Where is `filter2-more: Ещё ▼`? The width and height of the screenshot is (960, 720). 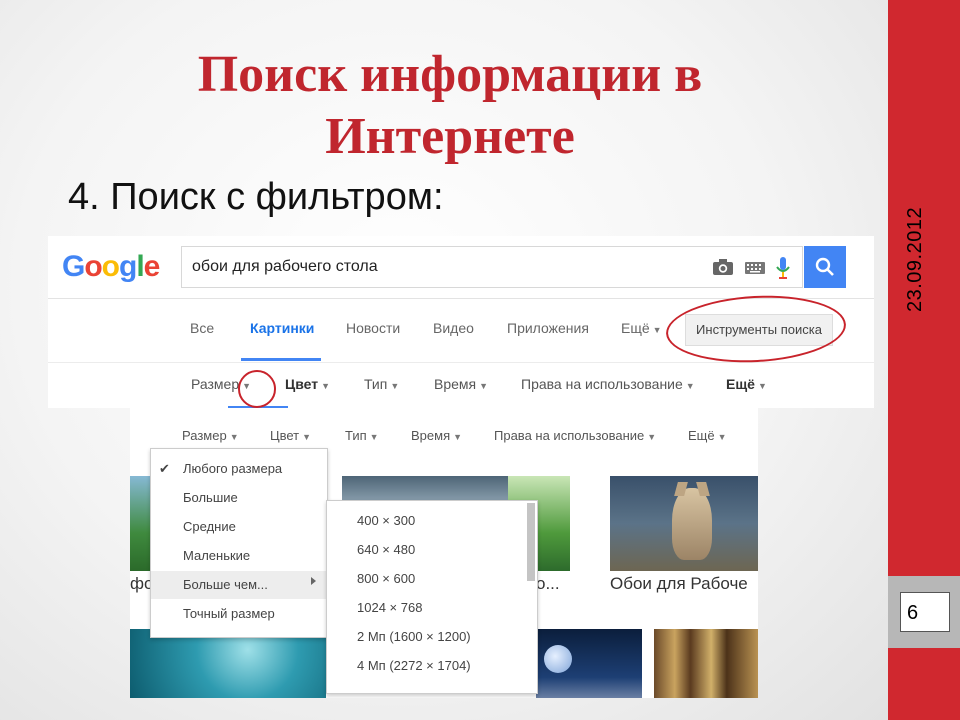
filter2-more: Ещё ▼ is located at coordinates (707, 435).